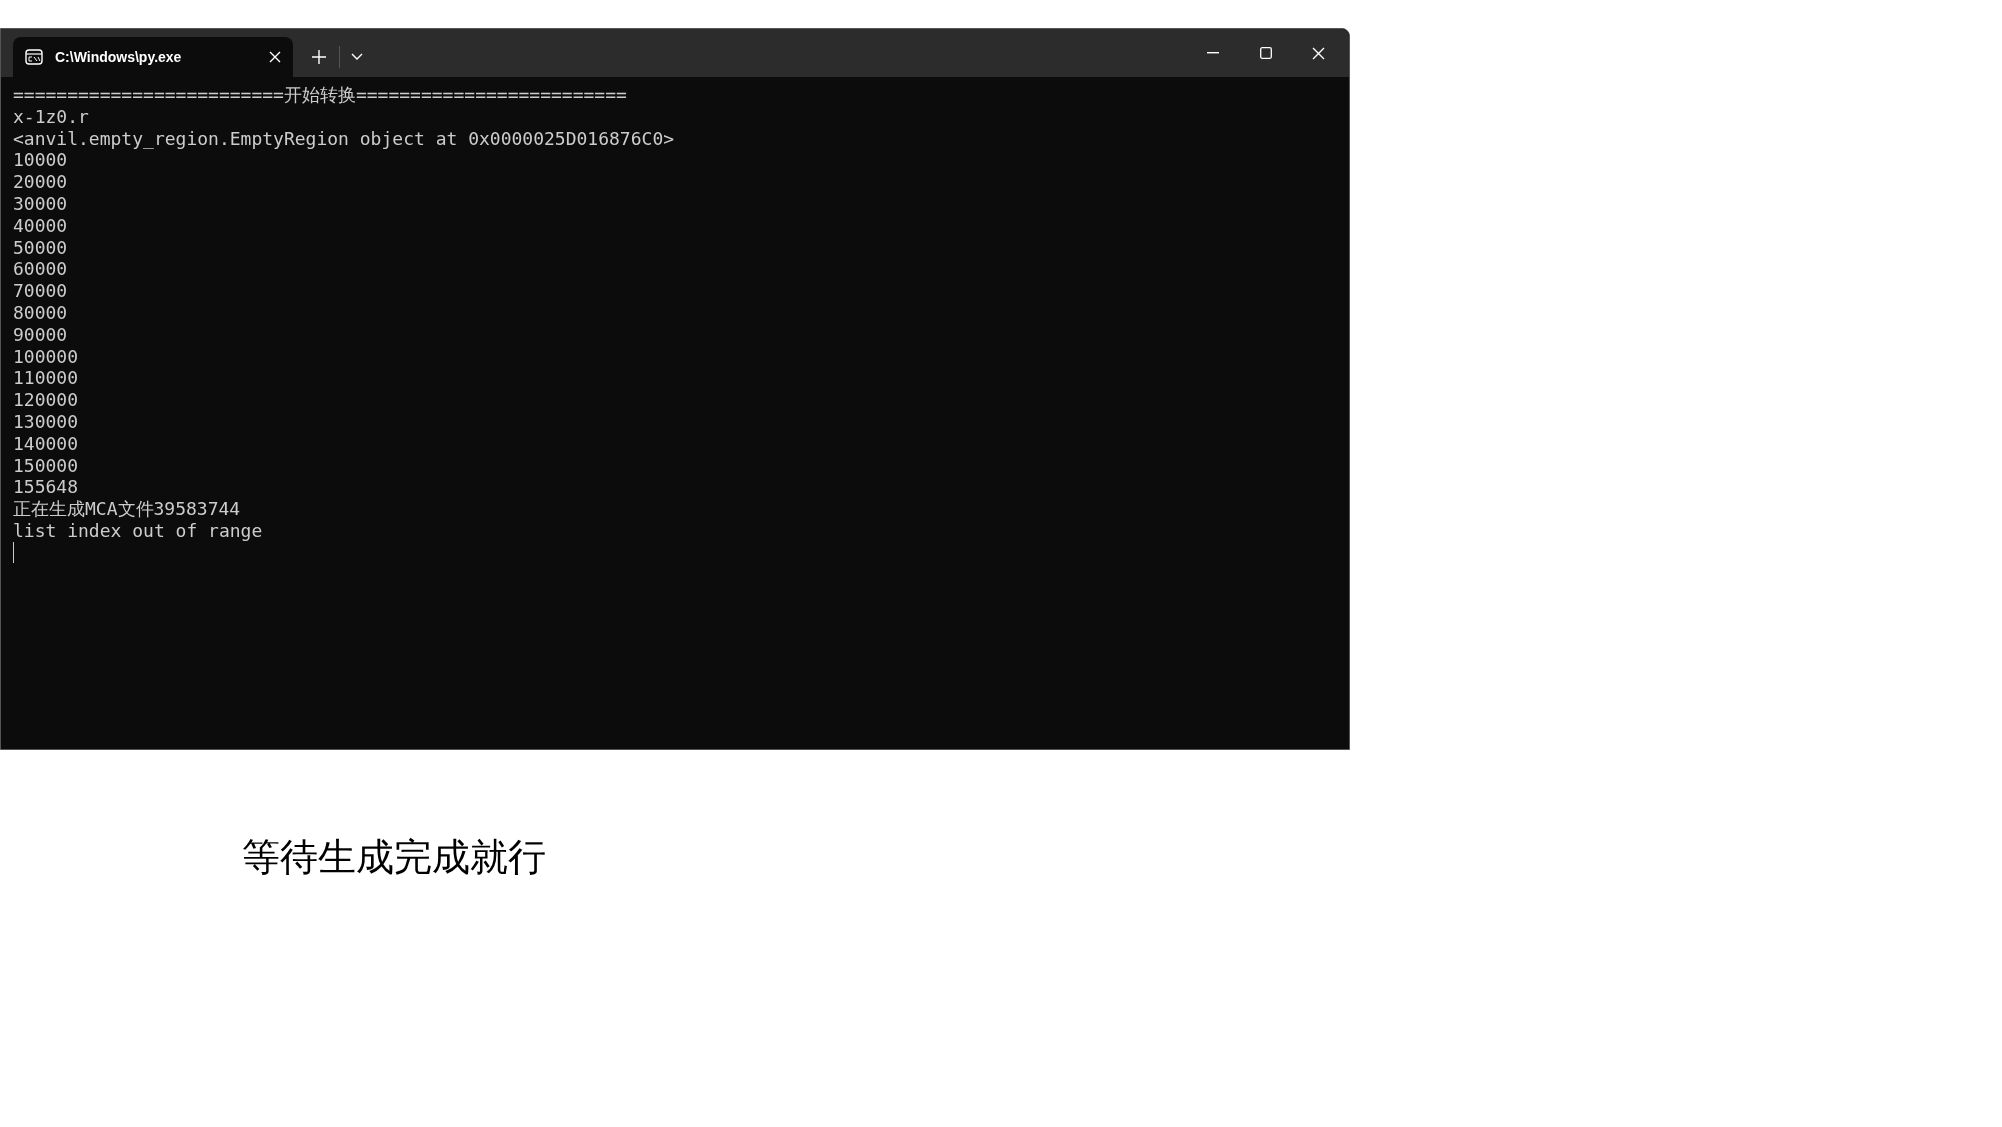  What do you see at coordinates (40, 334) in the screenshot?
I see `console-line: 90000` at bounding box center [40, 334].